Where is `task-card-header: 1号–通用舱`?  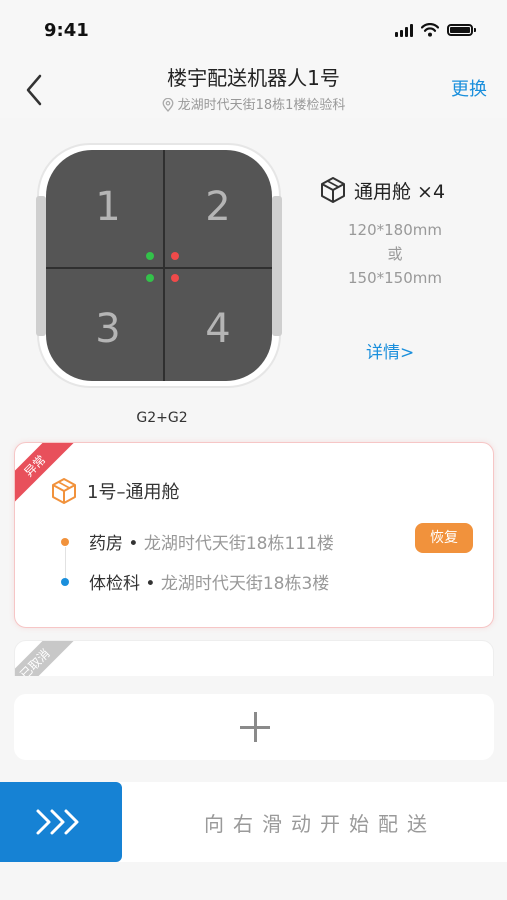
task-card-header: 1号–通用舱 is located at coordinates (115, 491).